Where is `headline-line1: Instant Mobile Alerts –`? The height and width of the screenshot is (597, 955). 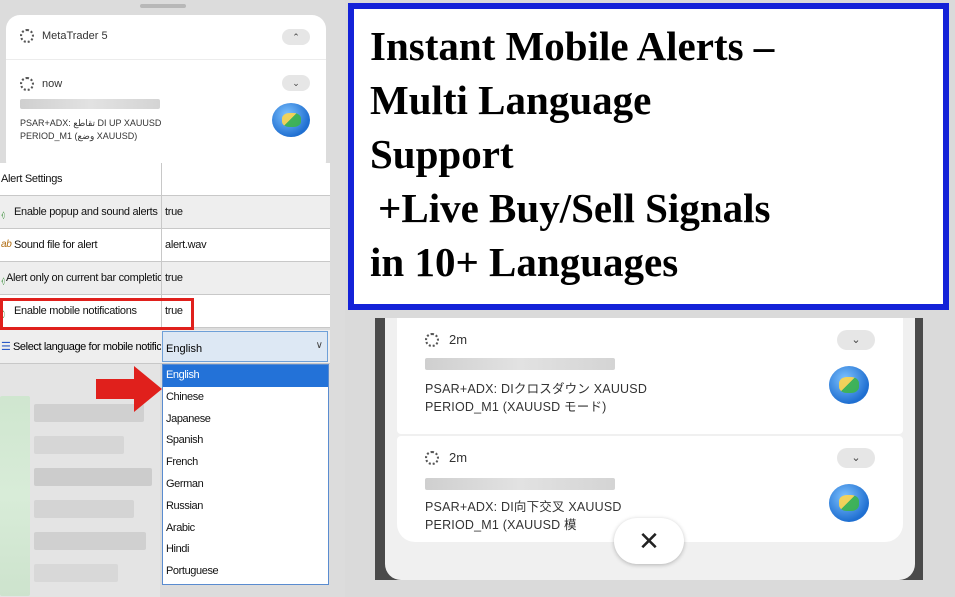
headline-line1: Instant Mobile Alerts – is located at coordinates (572, 46).